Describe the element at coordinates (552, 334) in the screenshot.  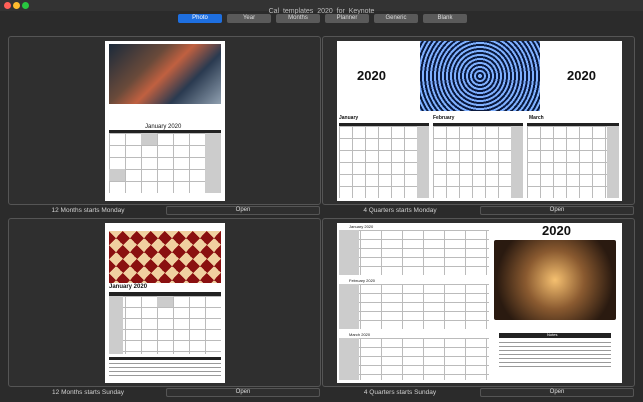
I see `preview-notes-label: Notes` at that location.